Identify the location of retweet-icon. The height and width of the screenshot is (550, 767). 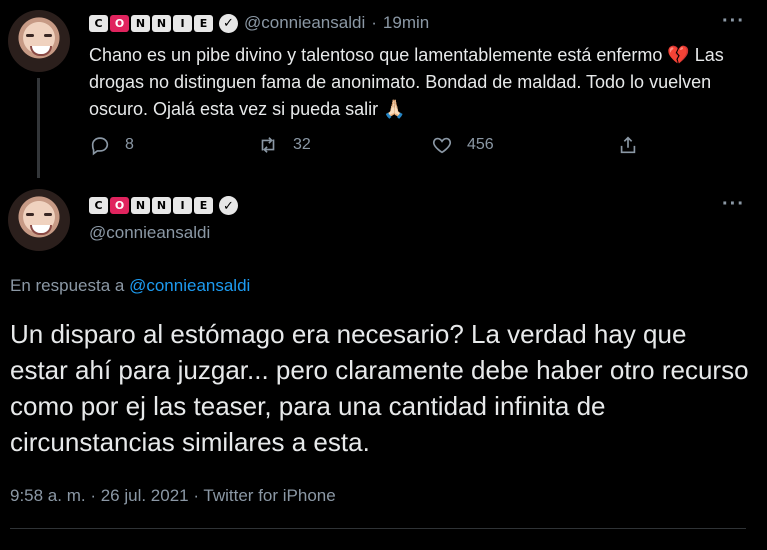
(268, 145).